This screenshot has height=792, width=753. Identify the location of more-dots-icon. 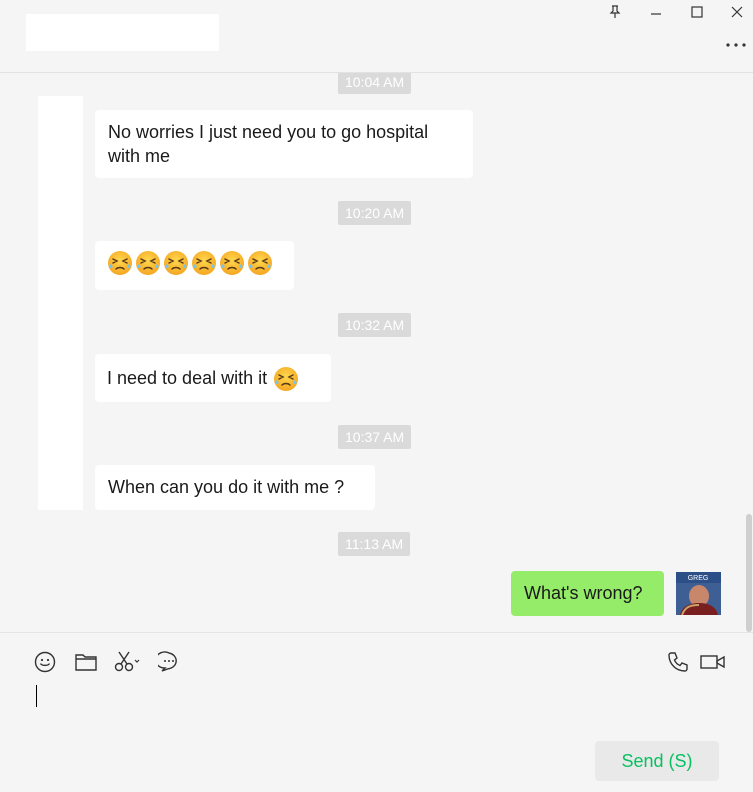
(736, 45).